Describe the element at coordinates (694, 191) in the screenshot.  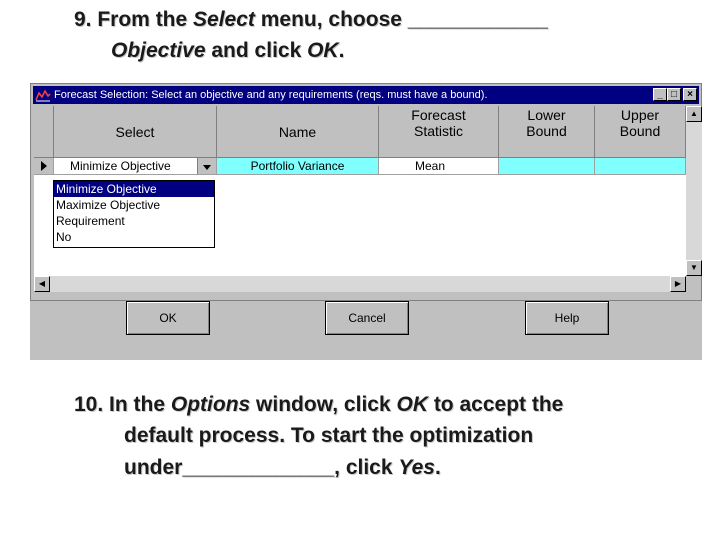
I see `vertical-scrollbar: ▲ ▼` at that location.